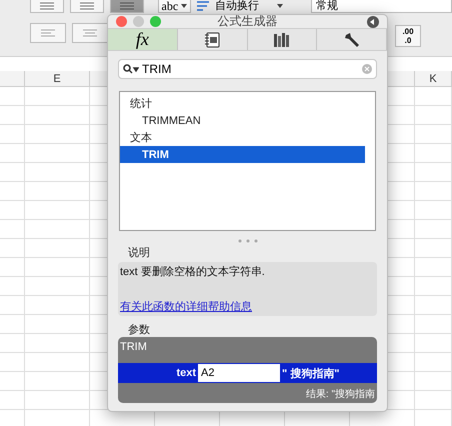 This screenshot has height=426, width=452. I want to click on books-icon, so click(281, 40).